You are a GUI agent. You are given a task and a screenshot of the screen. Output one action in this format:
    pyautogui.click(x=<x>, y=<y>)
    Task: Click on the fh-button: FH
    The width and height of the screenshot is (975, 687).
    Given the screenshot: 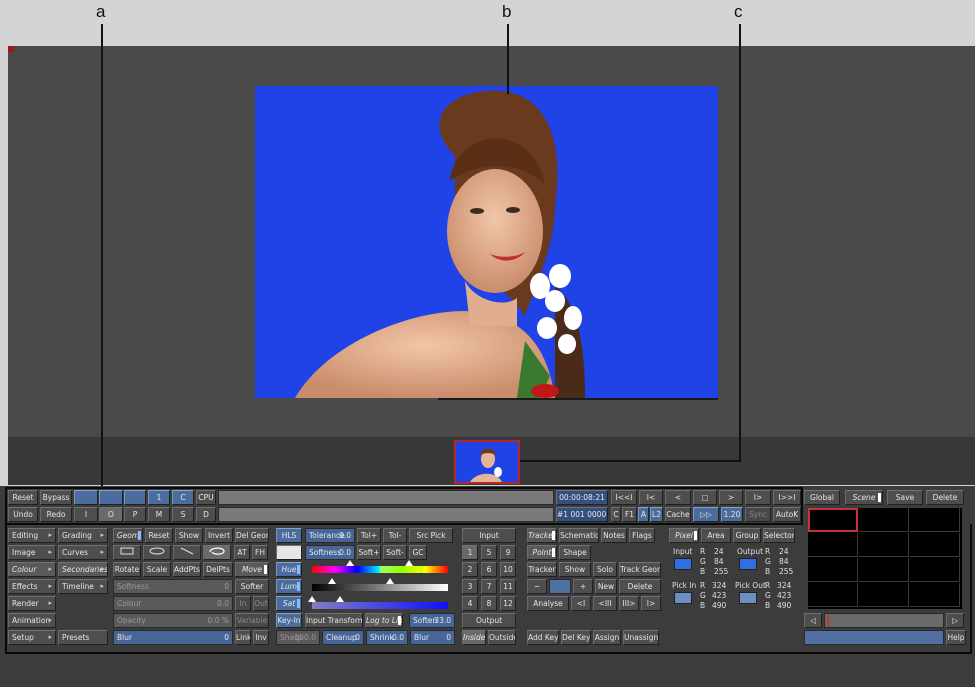 What is the action you would take?
    pyautogui.click(x=260, y=552)
    